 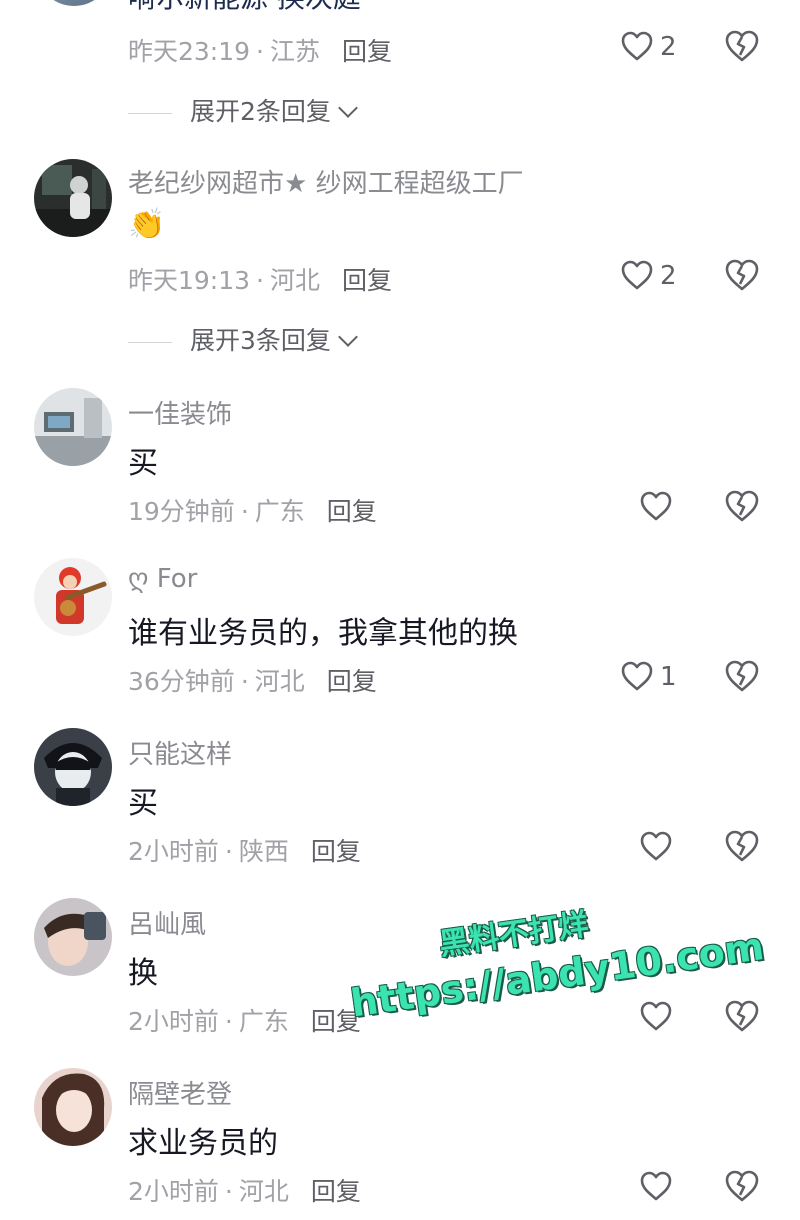 I want to click on comment-meta: 36分钟前 · 河北 回复, so click(x=252, y=680).